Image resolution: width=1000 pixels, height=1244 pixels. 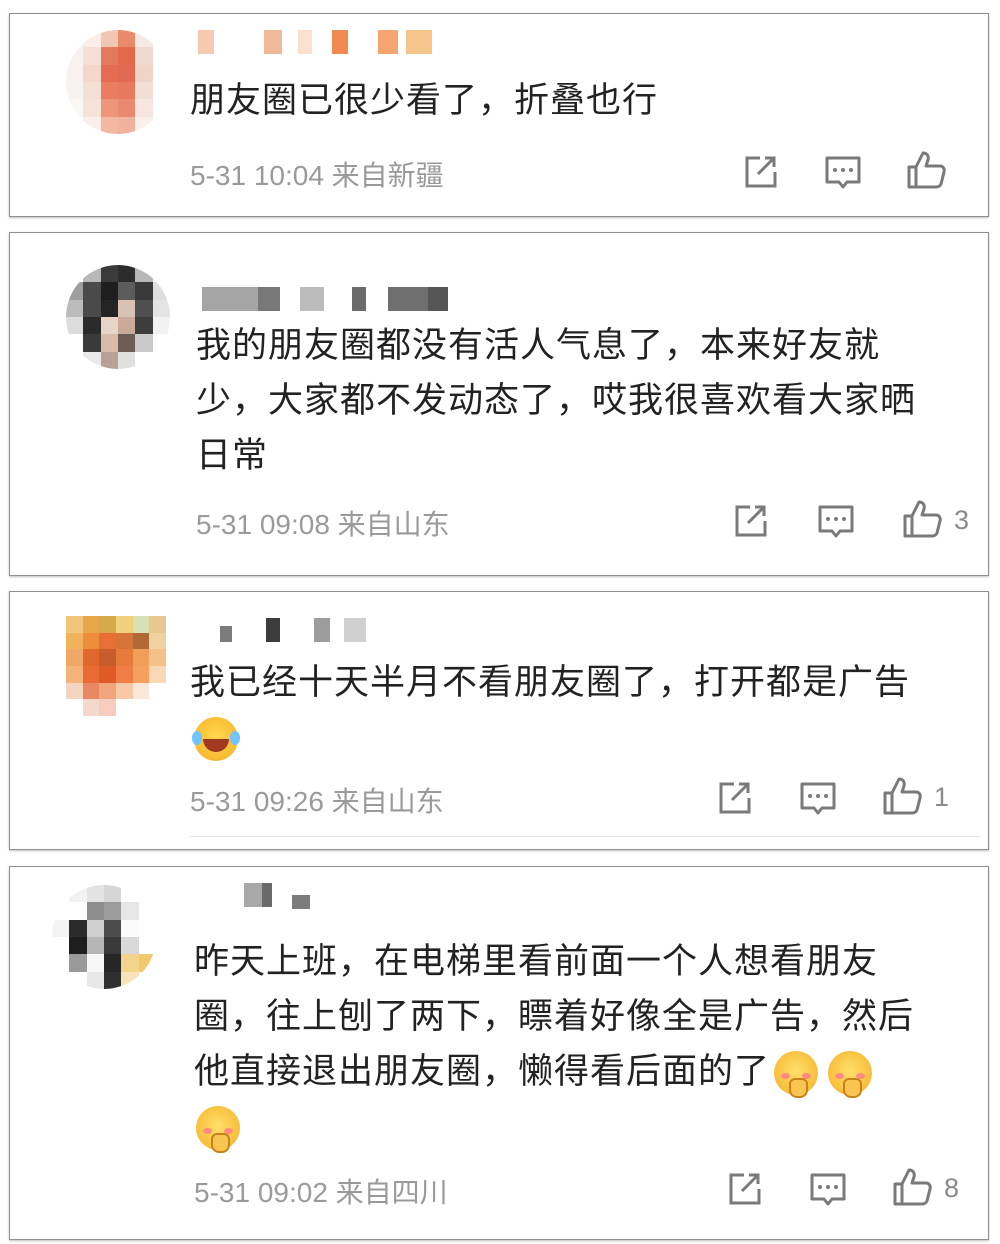 What do you see at coordinates (257, 175) in the screenshot?
I see `comment-date: 5-31 10:04` at bounding box center [257, 175].